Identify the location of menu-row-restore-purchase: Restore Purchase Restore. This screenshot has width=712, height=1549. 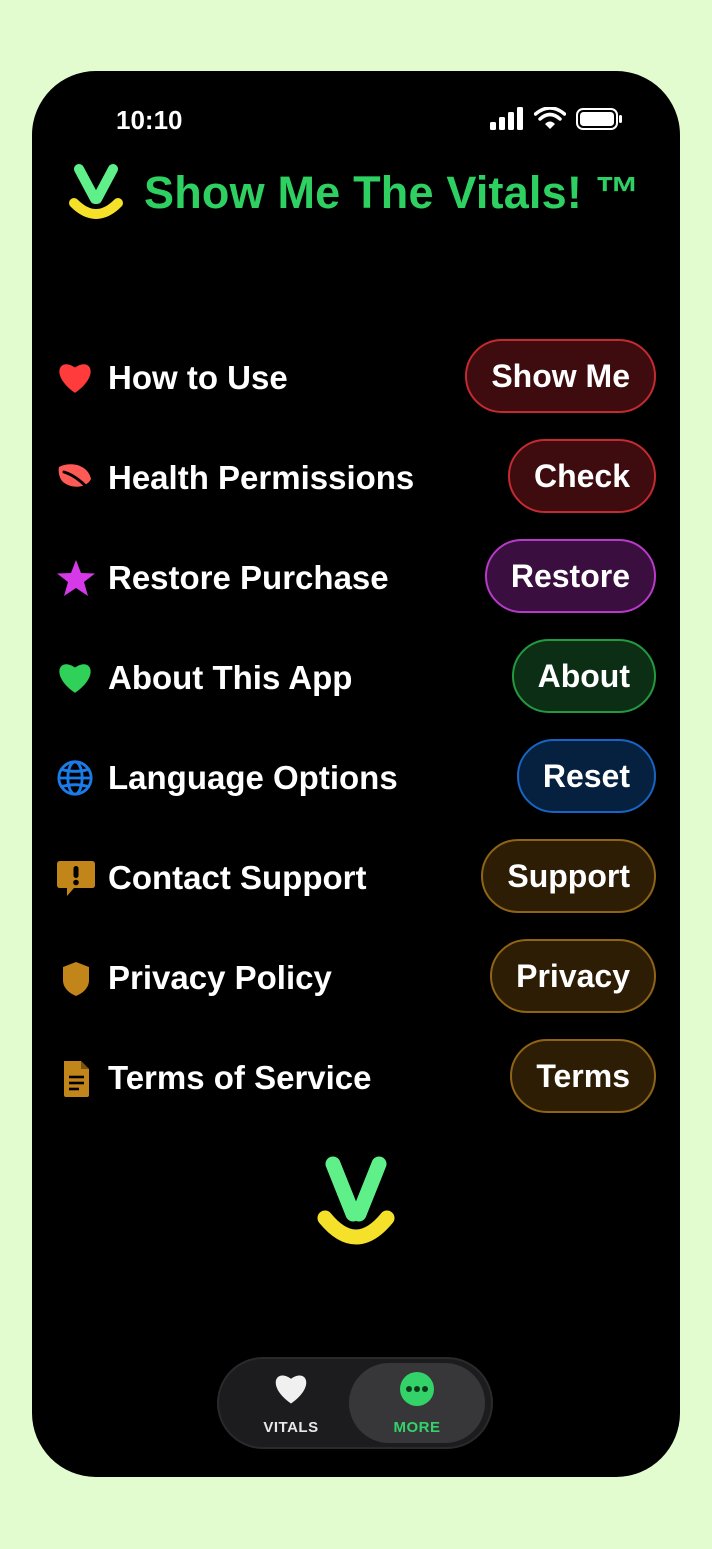
(356, 579).